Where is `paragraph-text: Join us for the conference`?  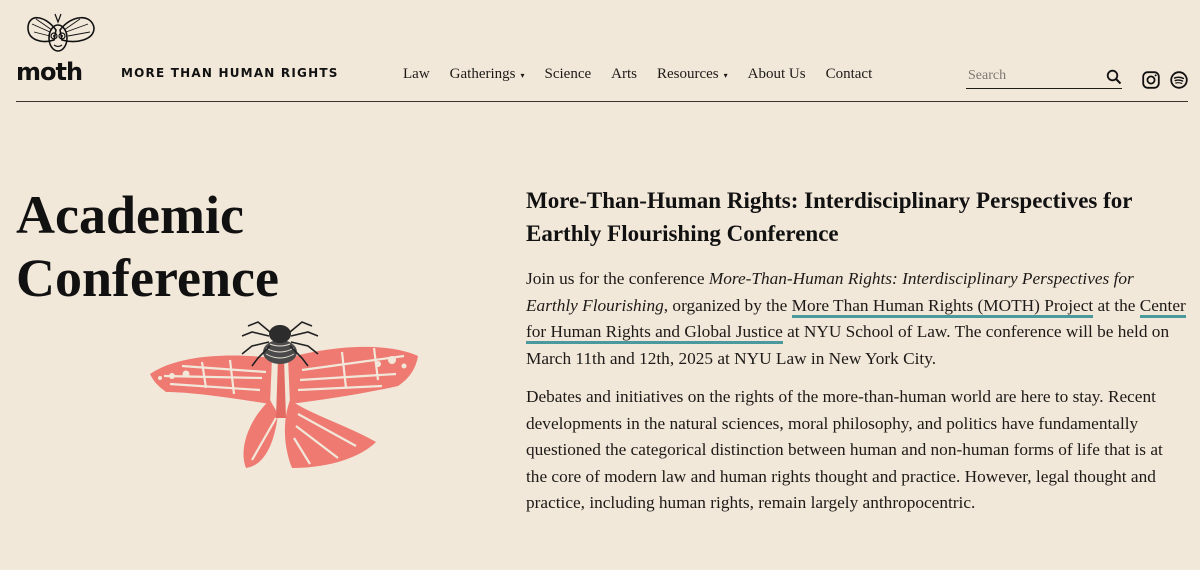 paragraph-text: Join us for the conference is located at coordinates (617, 278).